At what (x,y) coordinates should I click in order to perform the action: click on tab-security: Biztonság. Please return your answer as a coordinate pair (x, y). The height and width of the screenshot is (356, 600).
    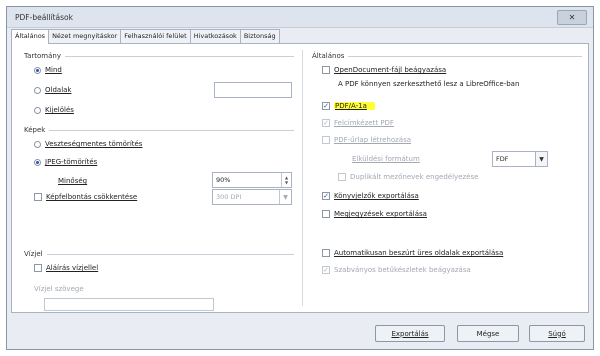
    Looking at the image, I should click on (259, 36).